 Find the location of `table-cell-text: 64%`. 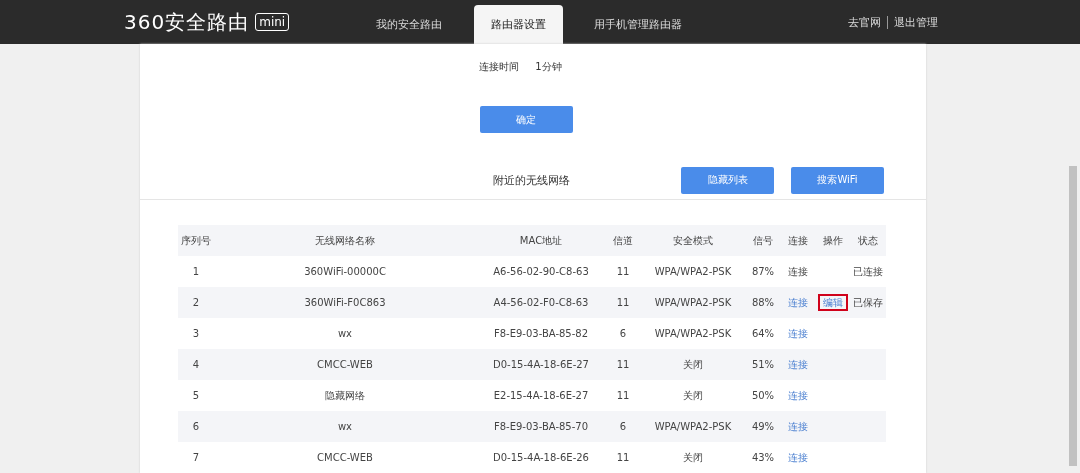

table-cell-text: 64% is located at coordinates (763, 333).